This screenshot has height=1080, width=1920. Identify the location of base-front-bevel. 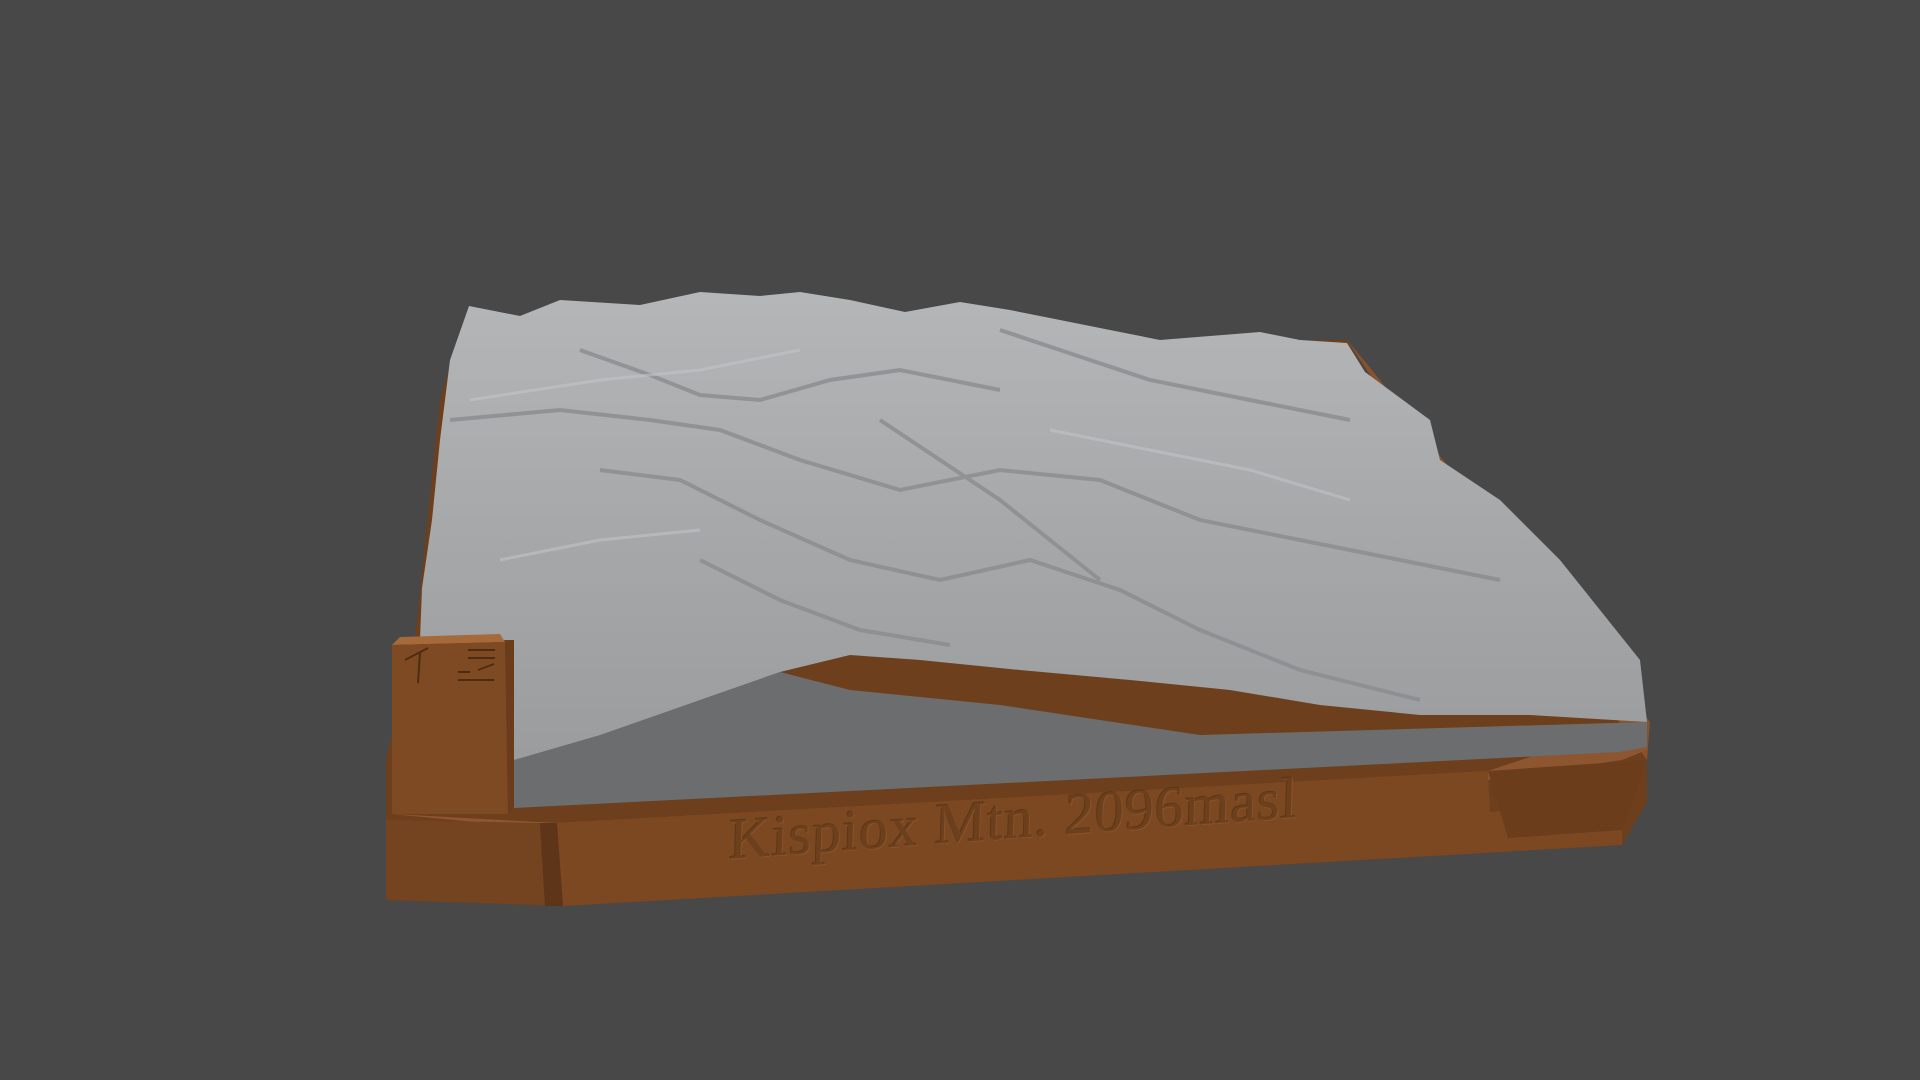
(1567, 799).